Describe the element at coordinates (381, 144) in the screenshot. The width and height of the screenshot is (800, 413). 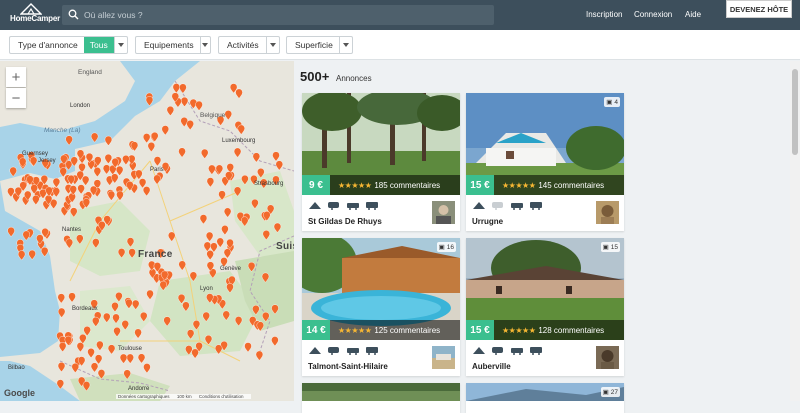
I see `listing-photo: 9 € ★★★★★ 185 commentaires` at that location.